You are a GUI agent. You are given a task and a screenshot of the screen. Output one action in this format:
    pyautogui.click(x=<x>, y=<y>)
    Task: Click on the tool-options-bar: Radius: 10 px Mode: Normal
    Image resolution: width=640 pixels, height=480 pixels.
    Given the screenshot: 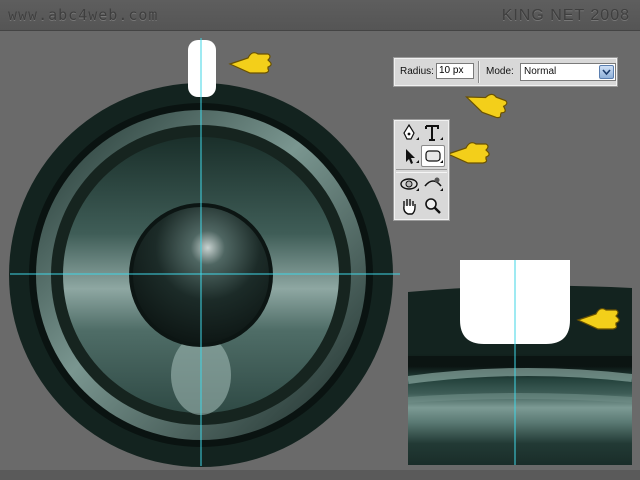 What is the action you would take?
    pyautogui.click(x=505, y=72)
    